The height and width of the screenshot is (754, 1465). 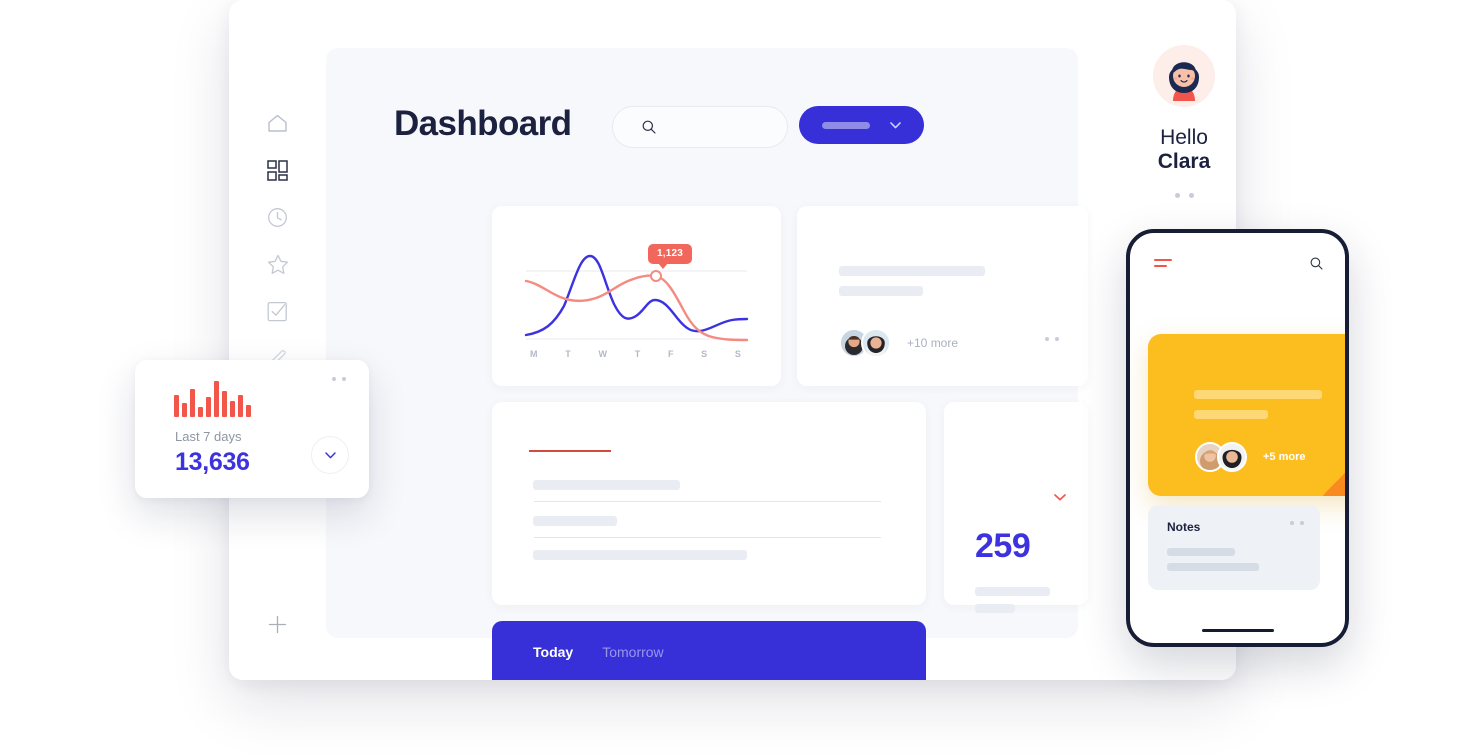 I want to click on sidebar-add-button, so click(x=277, y=624).